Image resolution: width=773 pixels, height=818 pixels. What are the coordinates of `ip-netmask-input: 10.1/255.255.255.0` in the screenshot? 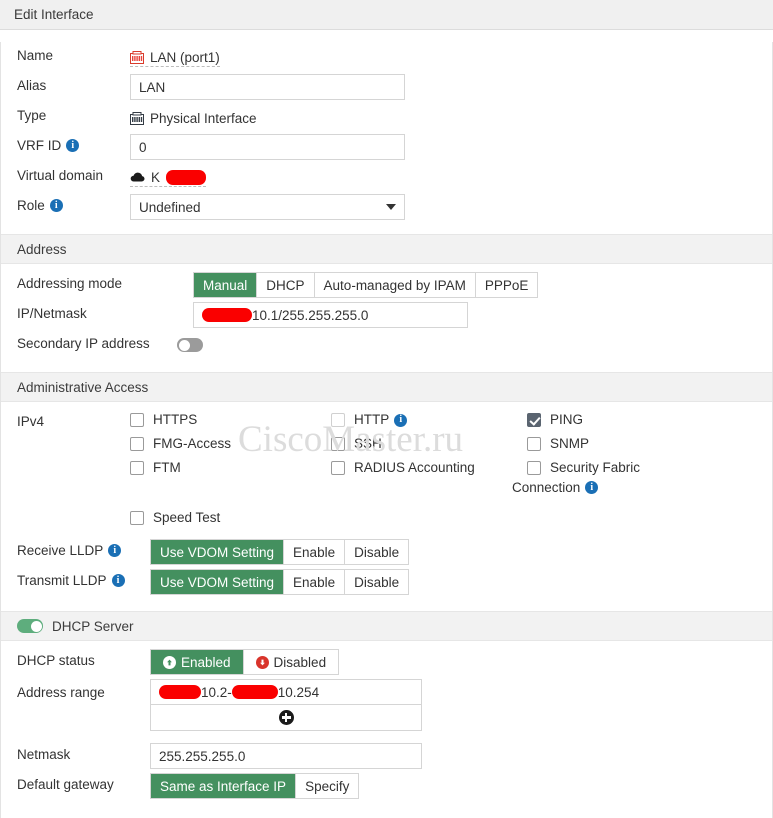 It's located at (330, 315).